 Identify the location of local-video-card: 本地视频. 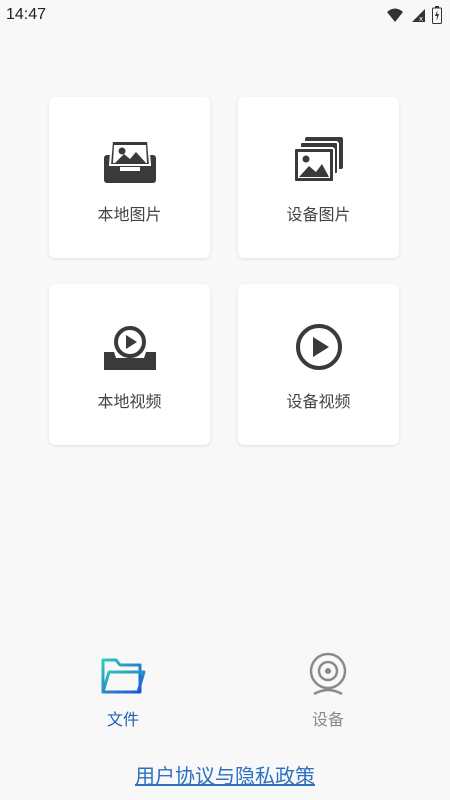
(129, 364).